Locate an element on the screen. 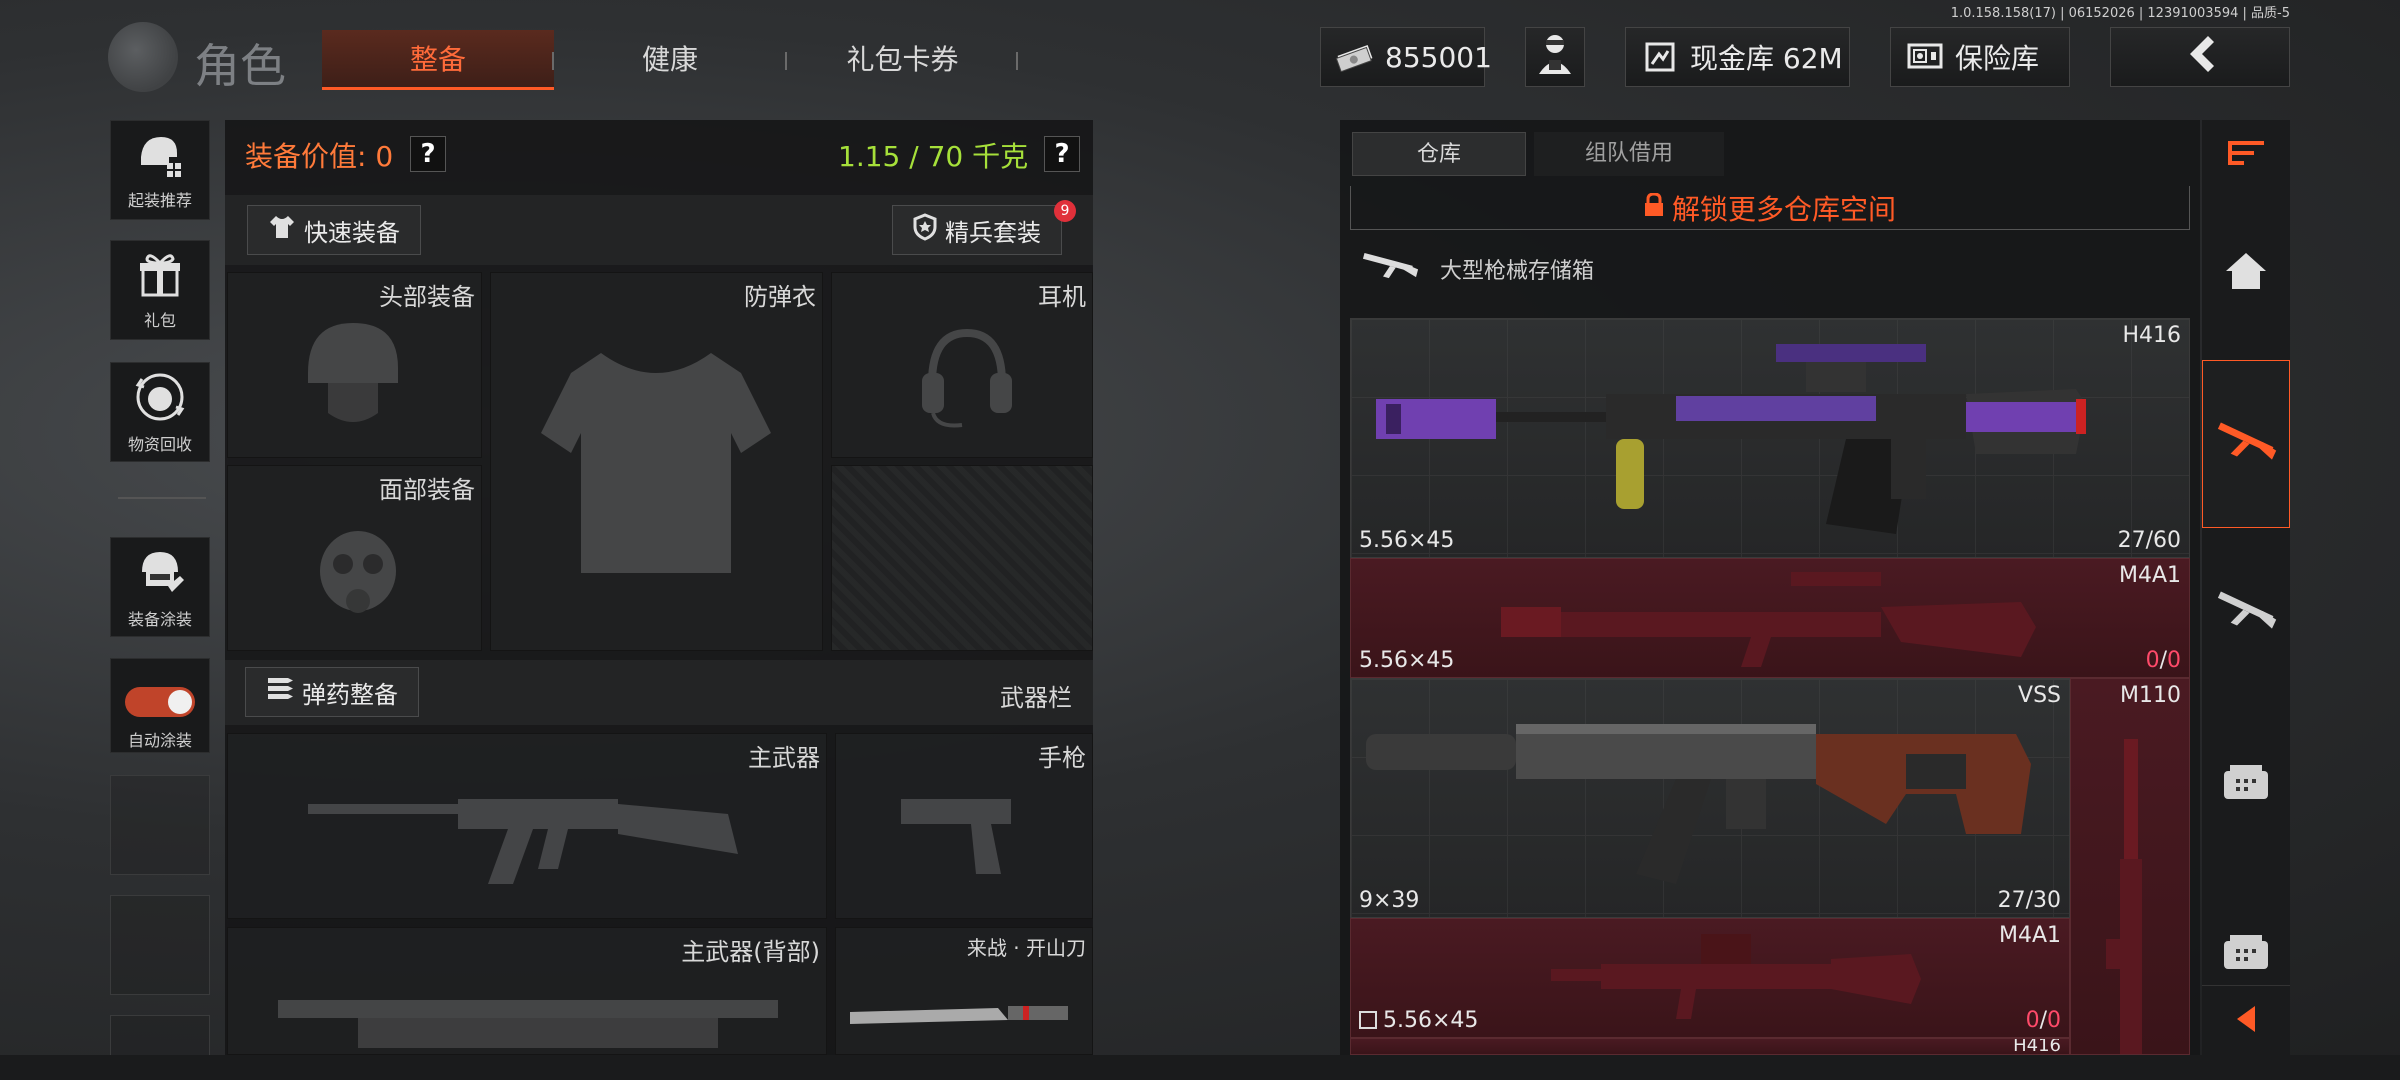 Image resolution: width=2400 pixels, height=1080 pixels. bottom-strip is located at coordinates (1200, 1067).